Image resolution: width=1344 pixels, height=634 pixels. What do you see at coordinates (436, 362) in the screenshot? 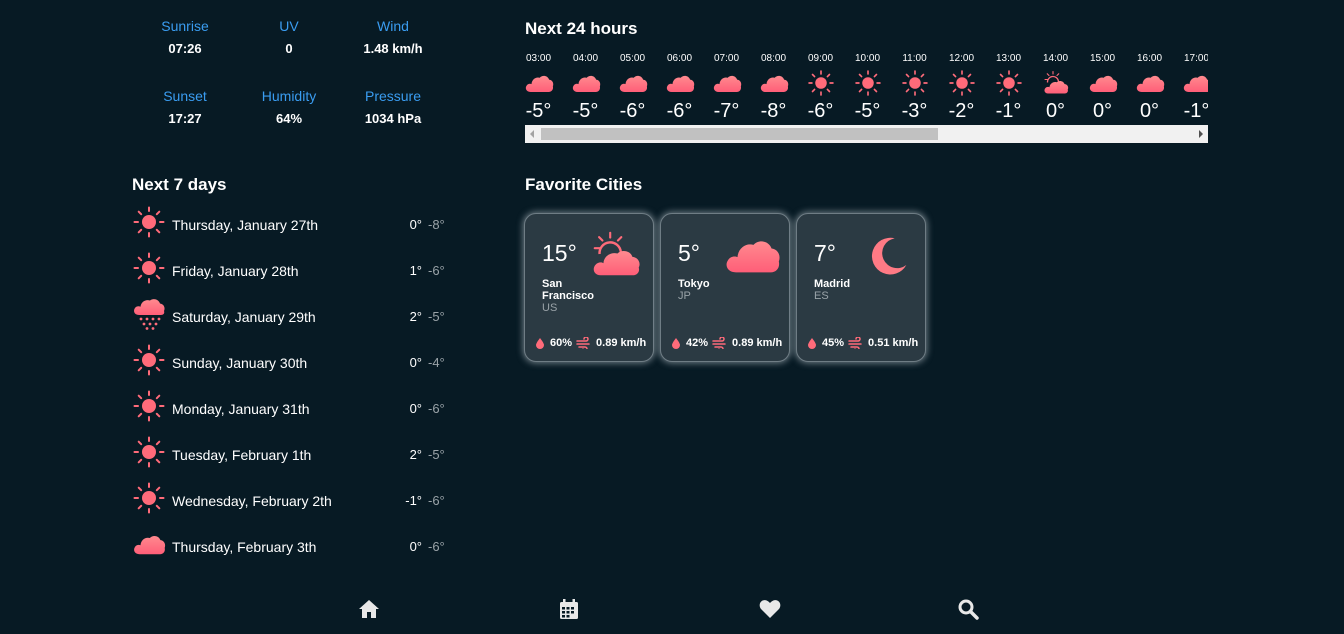
I see `day-low-temp: -4°` at bounding box center [436, 362].